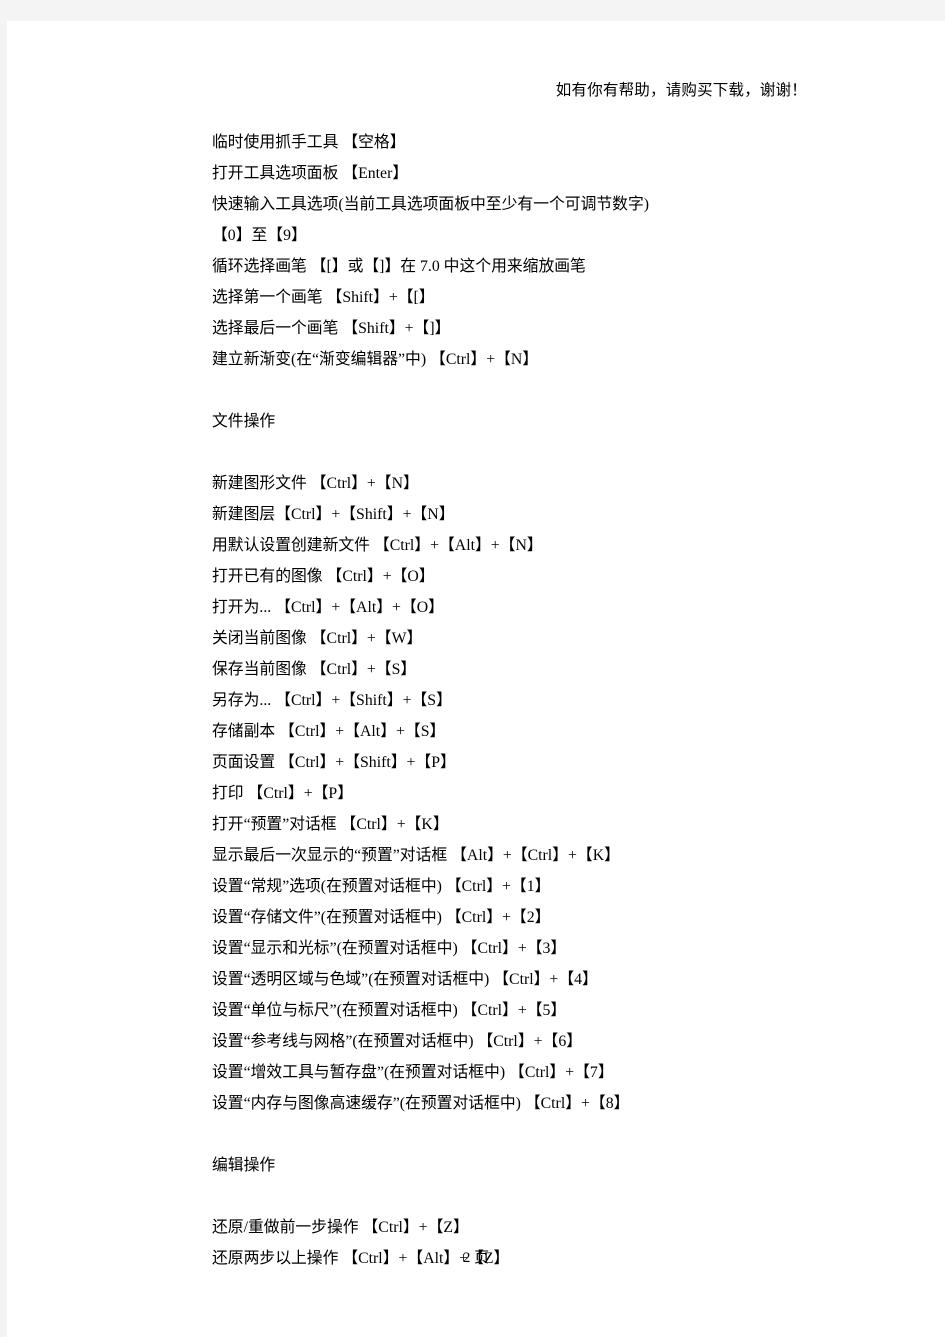  What do you see at coordinates (315, 483) in the screenshot?
I see `shortcut-line: 新建图形文件 【Ctrl】+【N】` at bounding box center [315, 483].